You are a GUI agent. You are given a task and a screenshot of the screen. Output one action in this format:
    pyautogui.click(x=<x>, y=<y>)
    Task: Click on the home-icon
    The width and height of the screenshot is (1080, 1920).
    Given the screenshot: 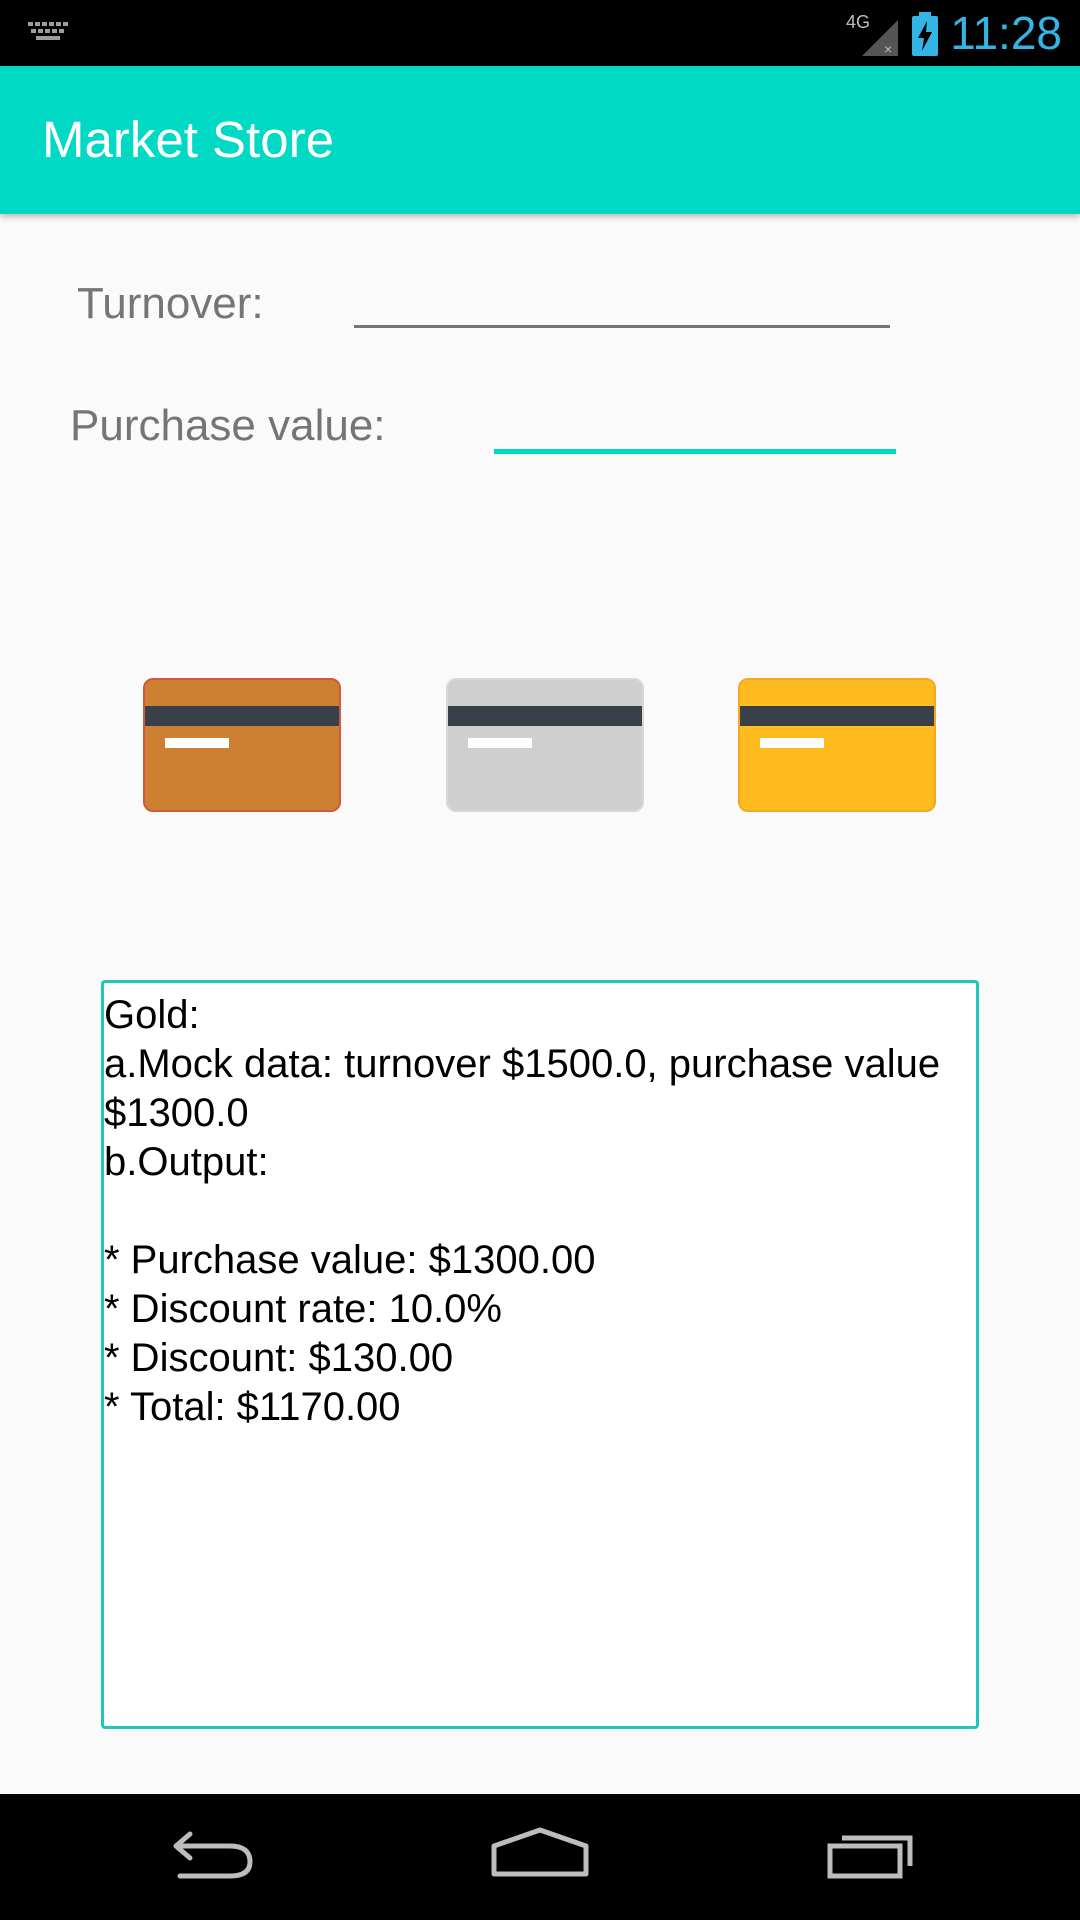 What is the action you would take?
    pyautogui.click(x=540, y=1856)
    